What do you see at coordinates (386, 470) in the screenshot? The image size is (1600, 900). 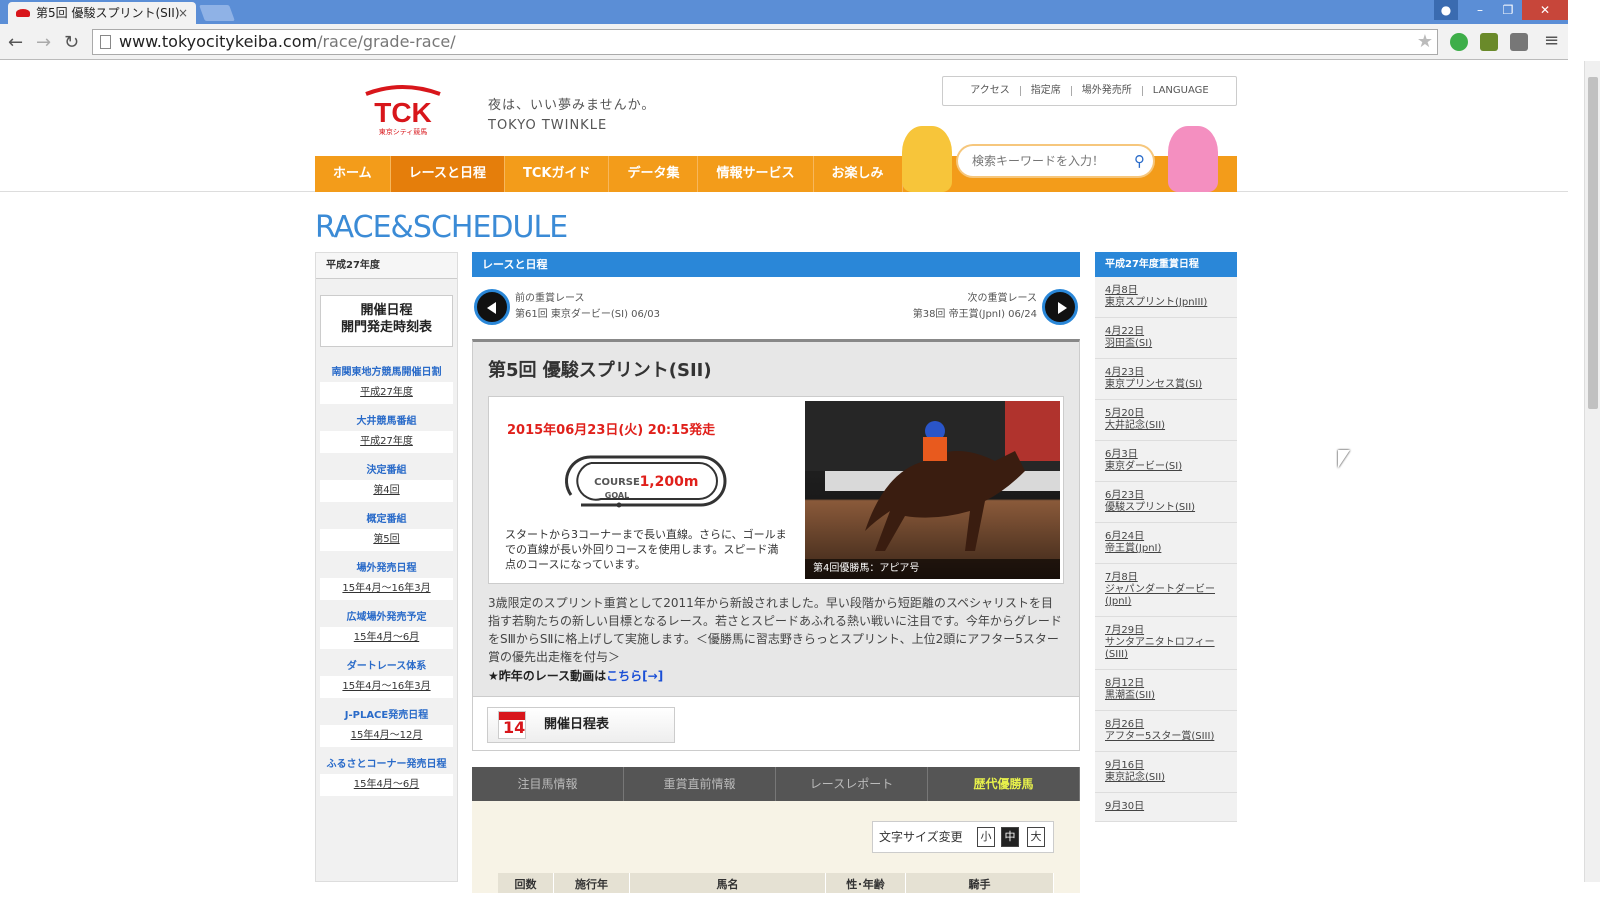 I see `sidebar-group-title: 決定番組` at bounding box center [386, 470].